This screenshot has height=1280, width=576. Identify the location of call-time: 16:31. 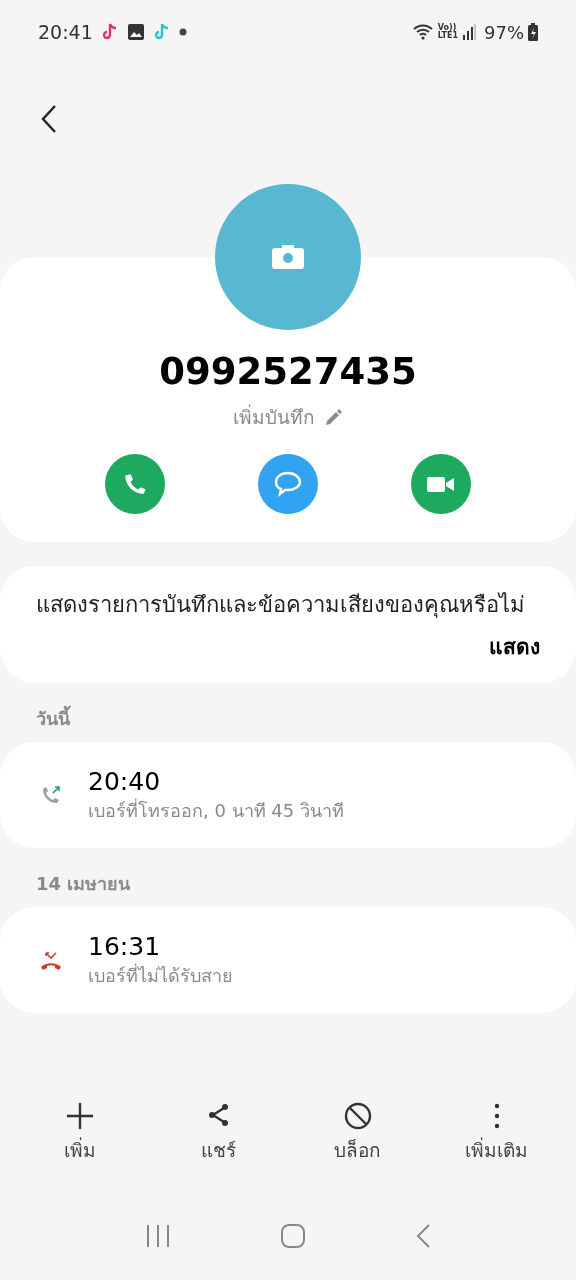
(125, 947).